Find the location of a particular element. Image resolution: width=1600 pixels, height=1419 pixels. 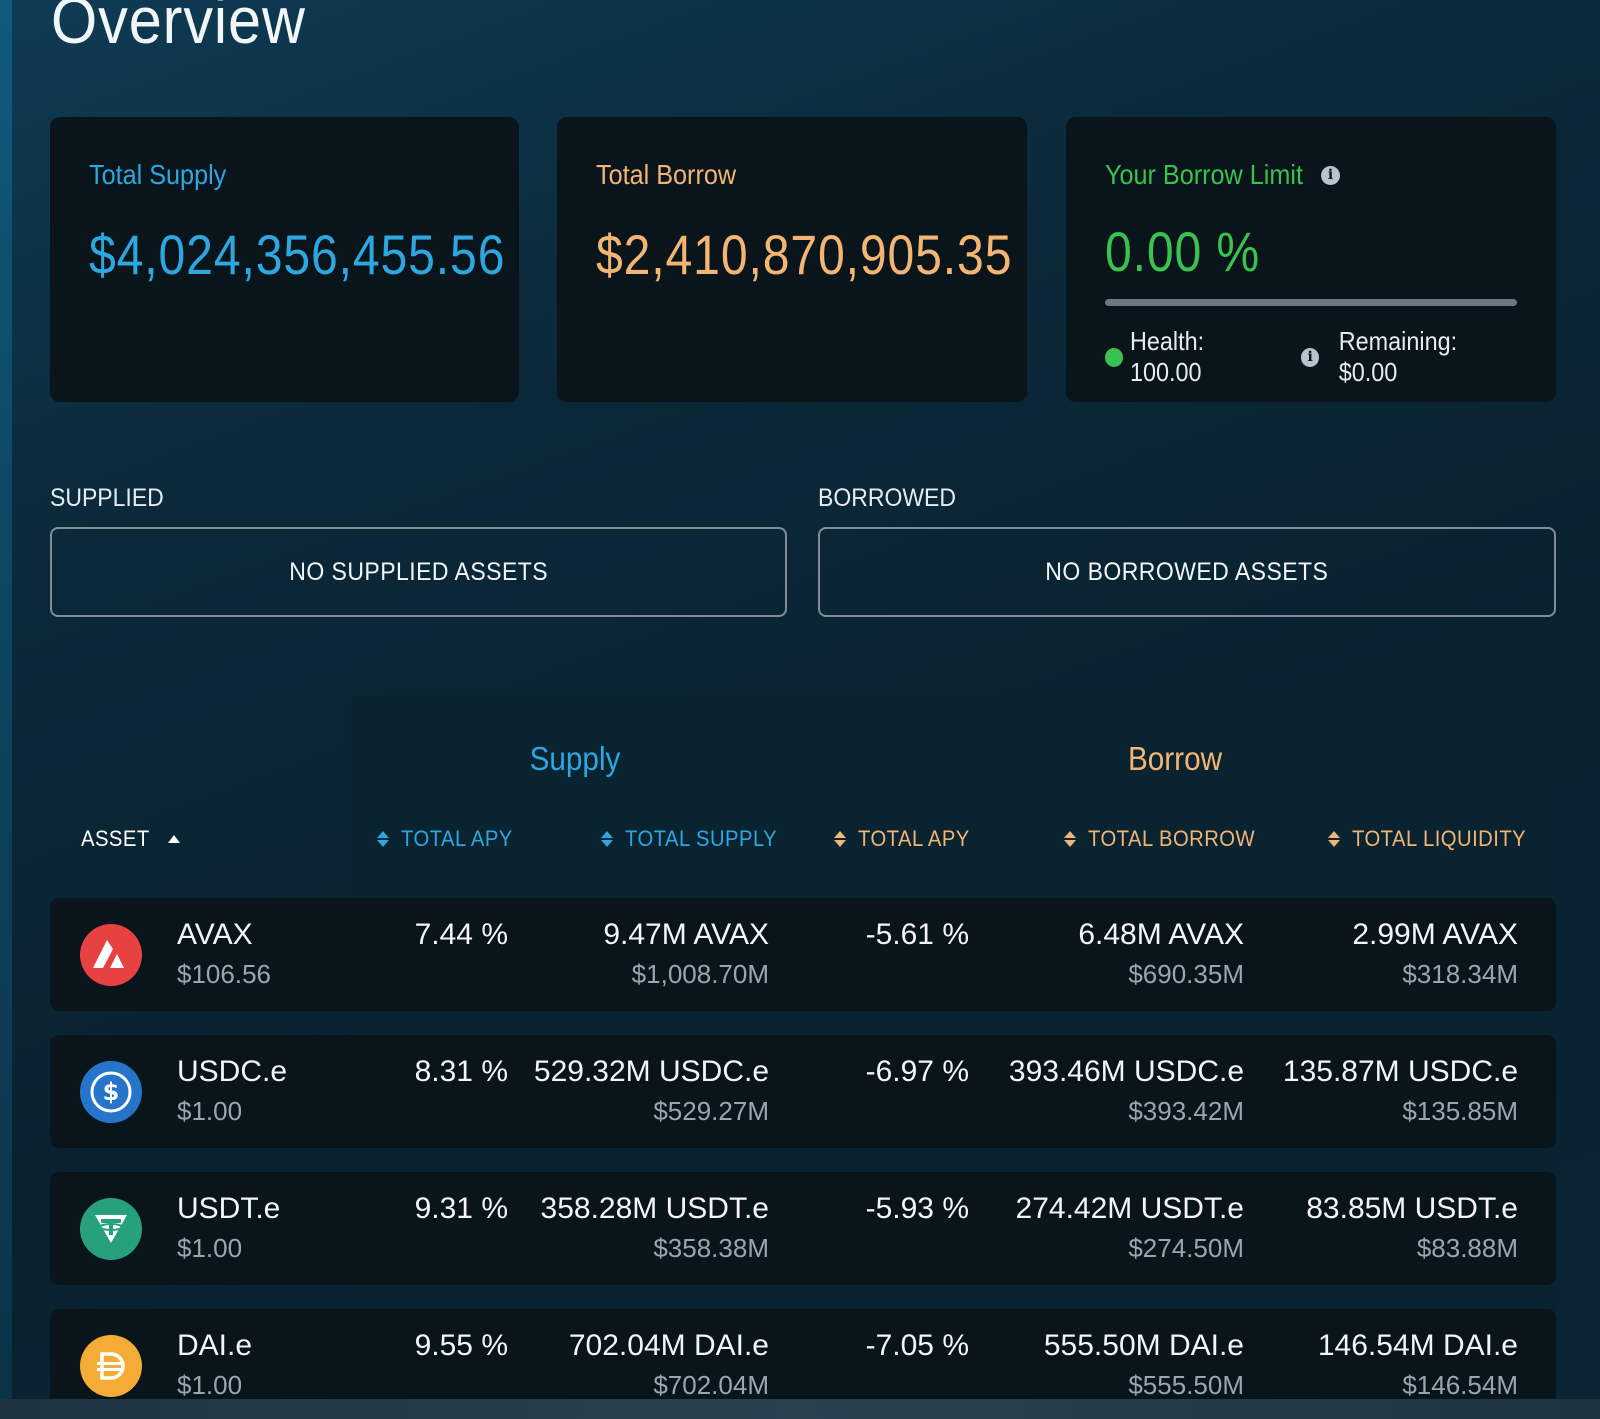

dai-icon is located at coordinates (111, 1366).